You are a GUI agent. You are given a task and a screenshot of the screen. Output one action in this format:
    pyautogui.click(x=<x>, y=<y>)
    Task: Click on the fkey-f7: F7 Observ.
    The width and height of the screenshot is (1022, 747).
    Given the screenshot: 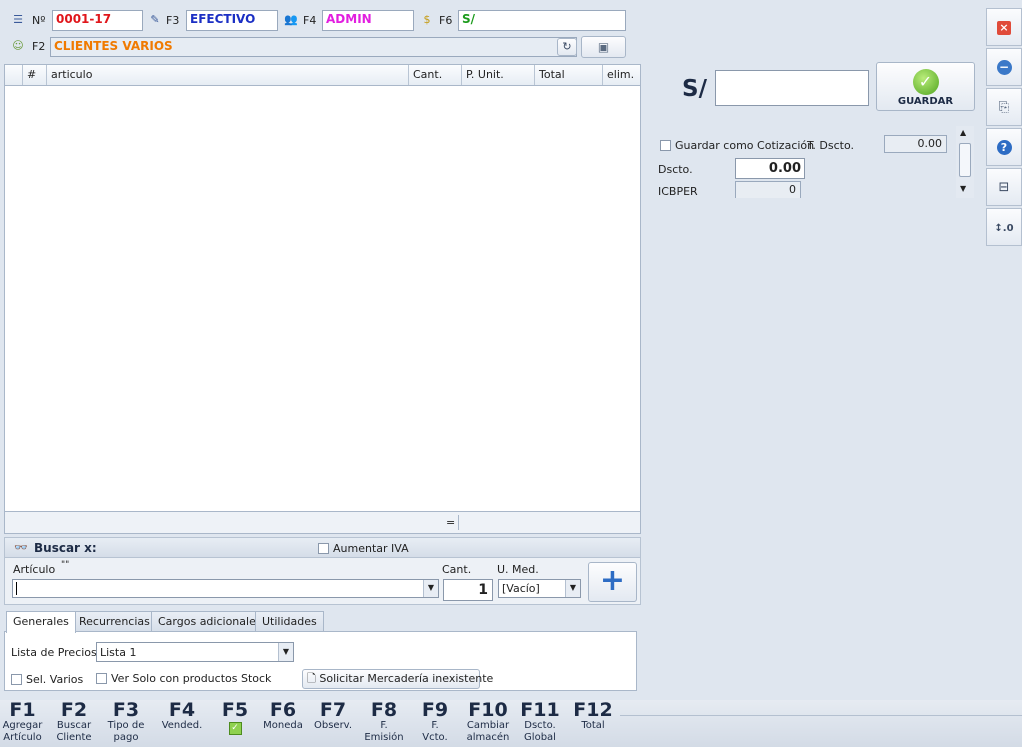 What is the action you would take?
    pyautogui.click(x=333, y=716)
    